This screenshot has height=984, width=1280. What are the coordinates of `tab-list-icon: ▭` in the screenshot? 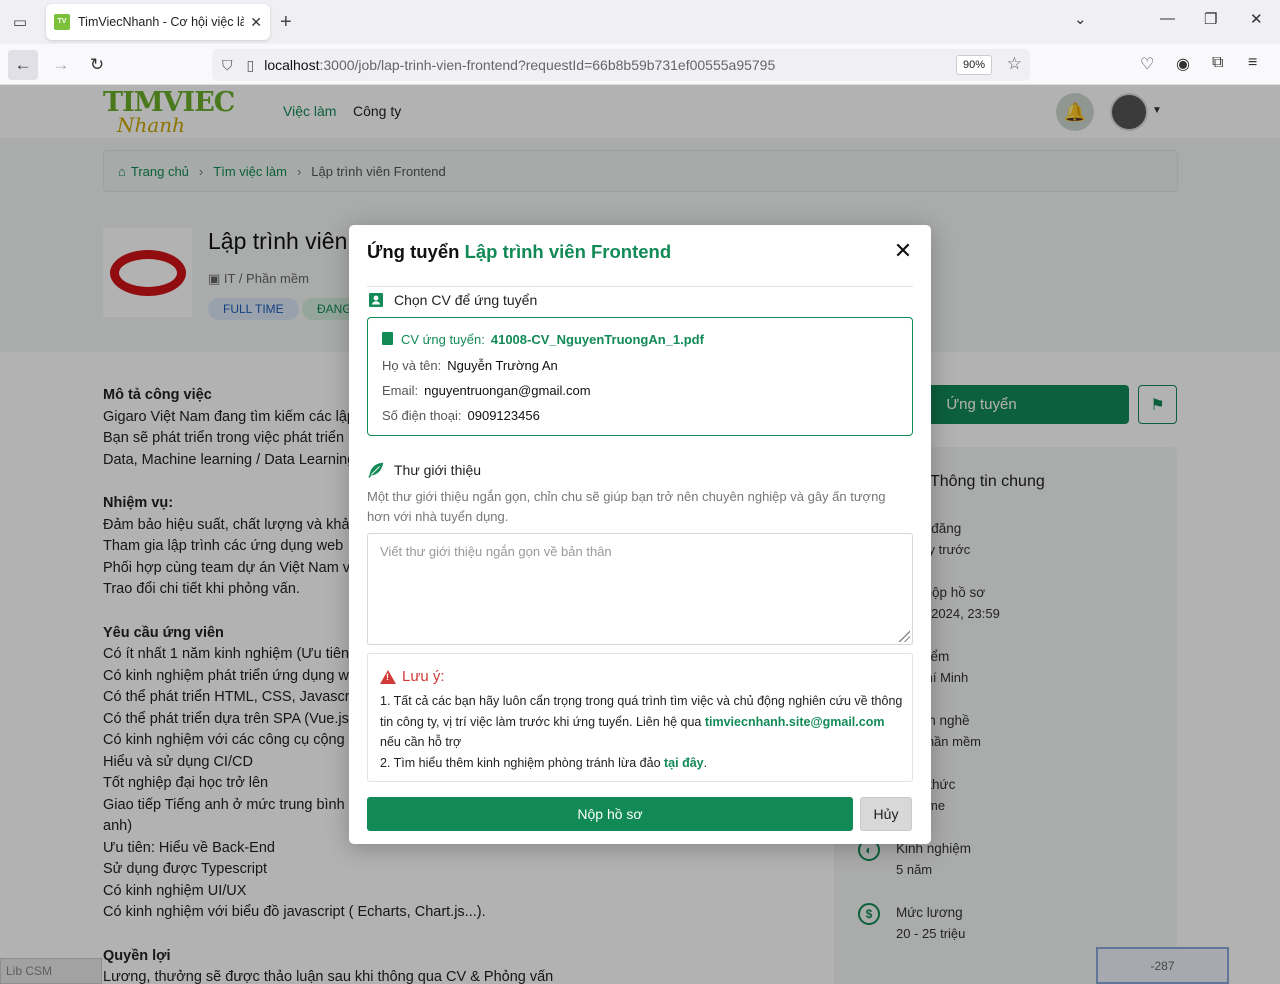 It's located at (20, 22).